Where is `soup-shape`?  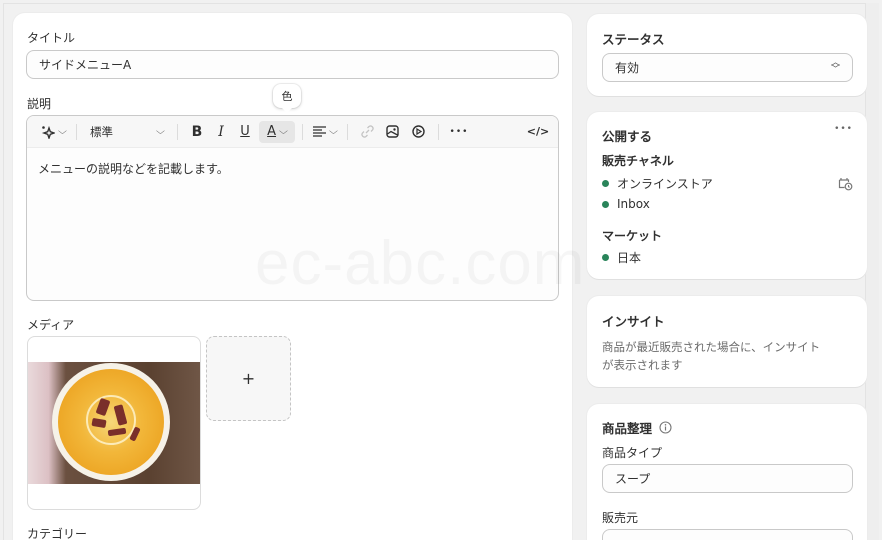 soup-shape is located at coordinates (111, 422).